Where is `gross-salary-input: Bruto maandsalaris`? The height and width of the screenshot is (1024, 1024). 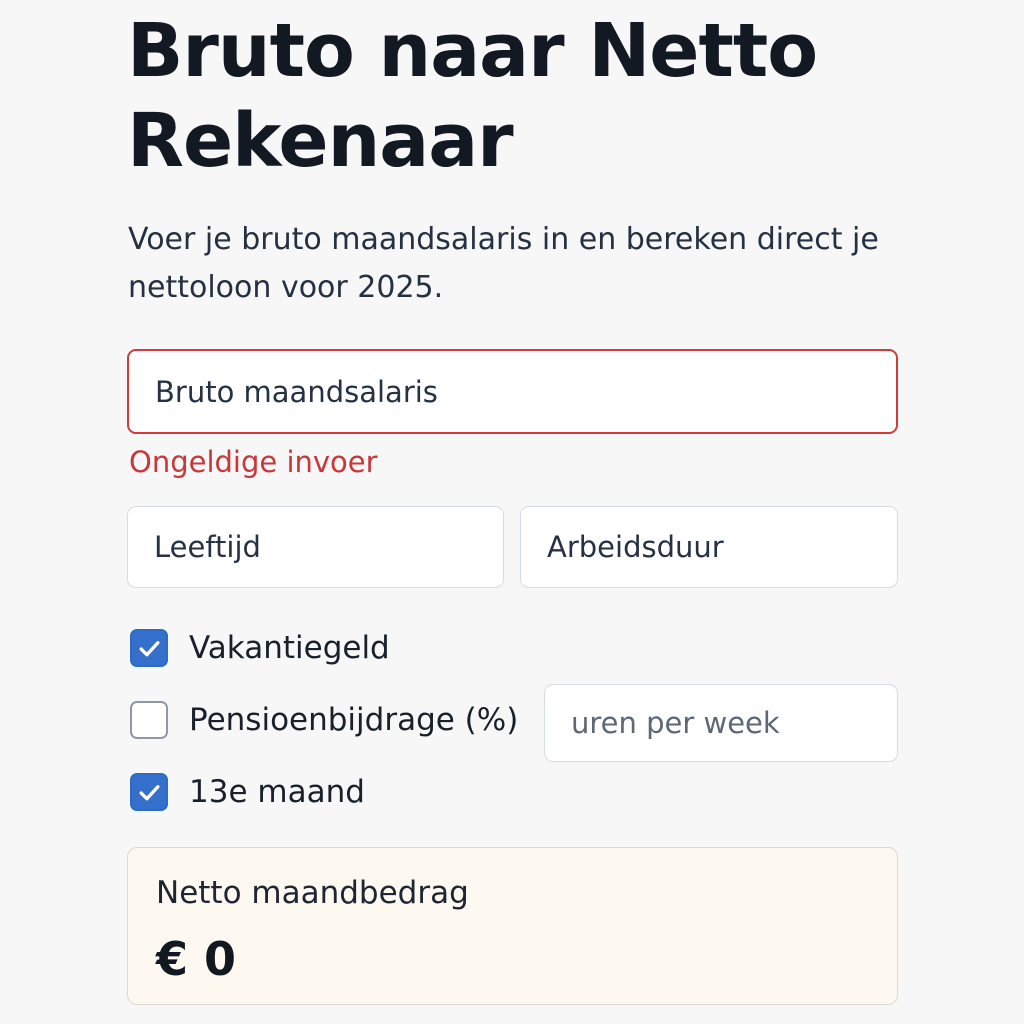 gross-salary-input: Bruto maandsalaris is located at coordinates (512, 391).